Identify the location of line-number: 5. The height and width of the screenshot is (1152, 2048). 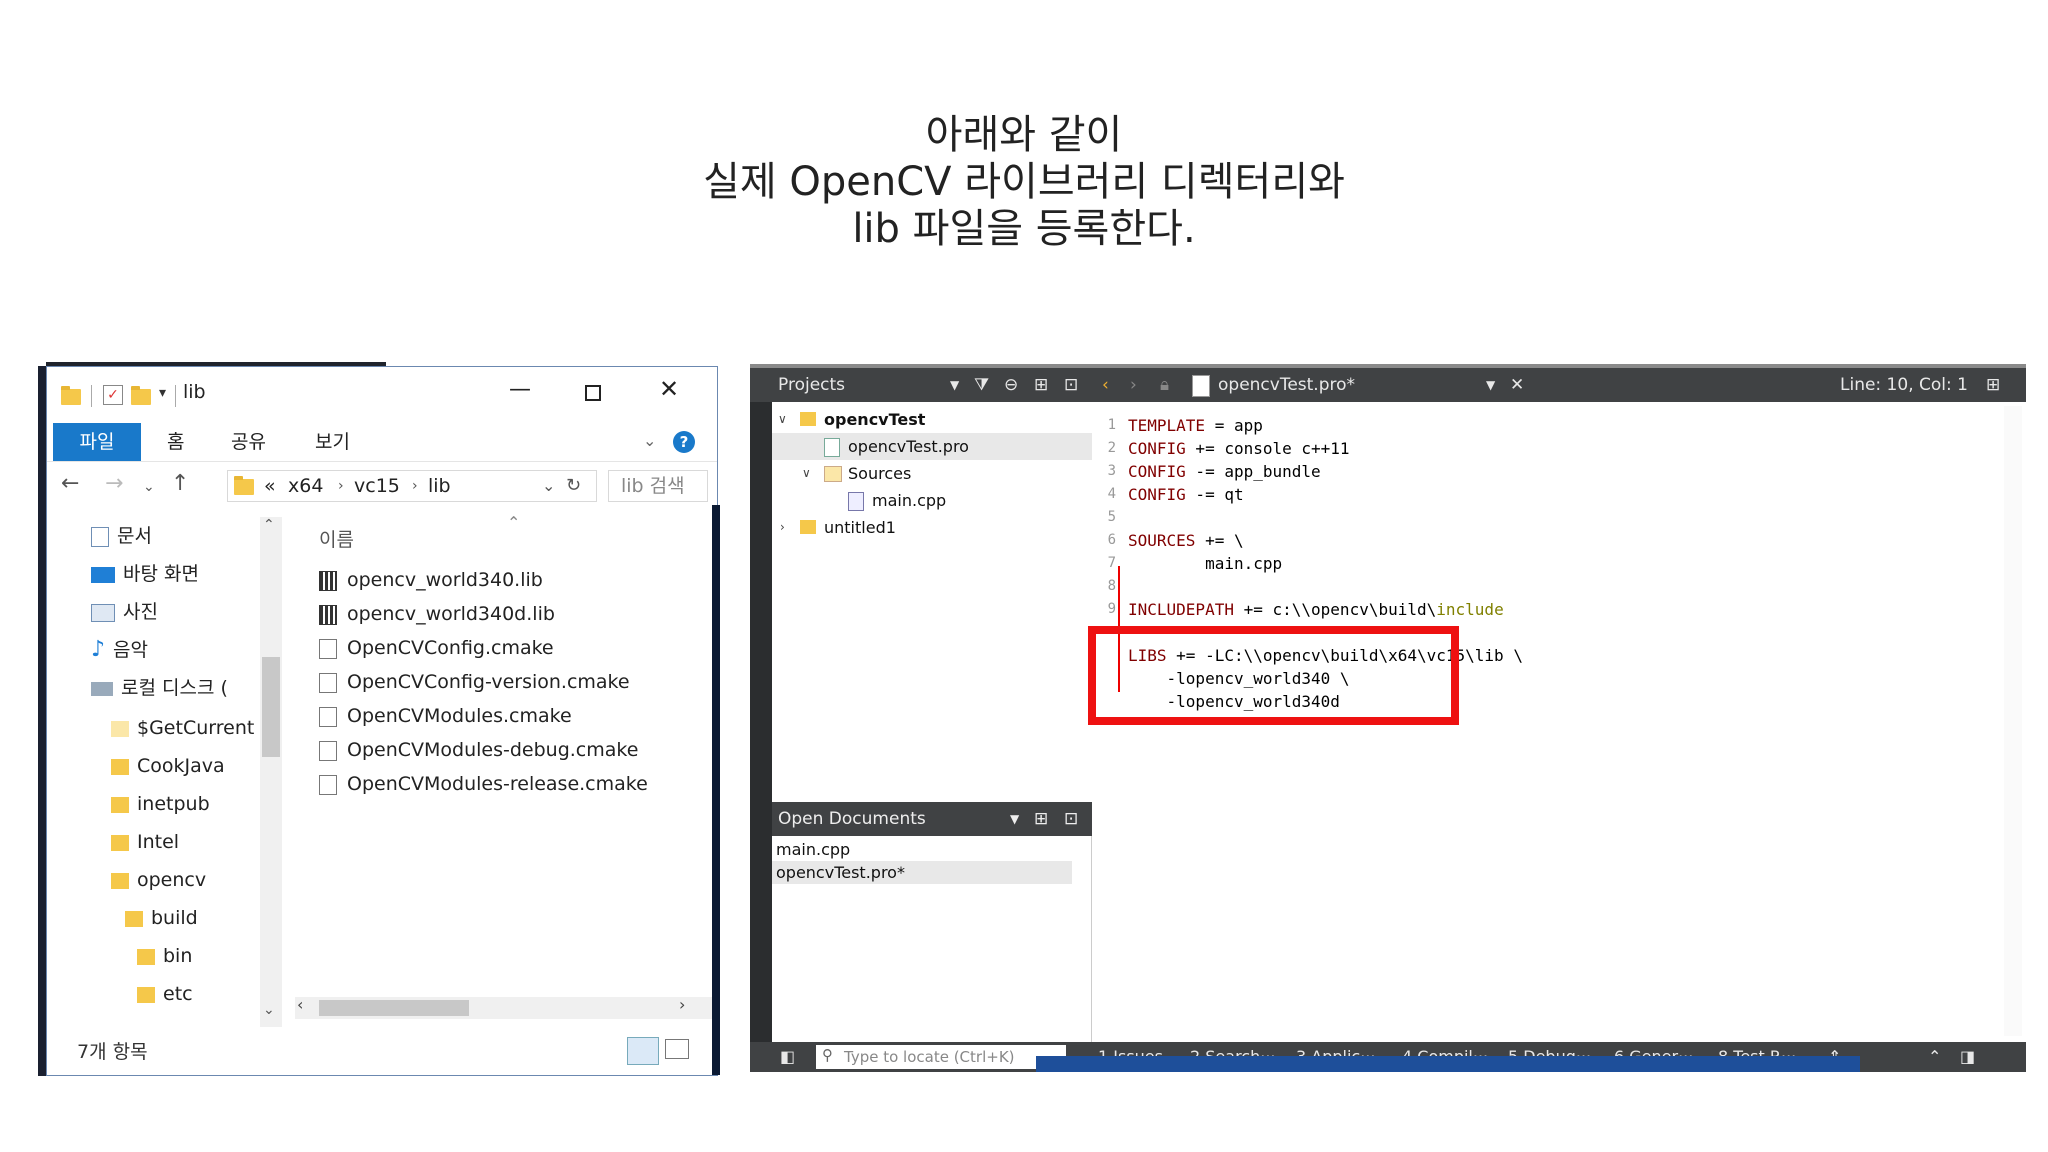
(1111, 517).